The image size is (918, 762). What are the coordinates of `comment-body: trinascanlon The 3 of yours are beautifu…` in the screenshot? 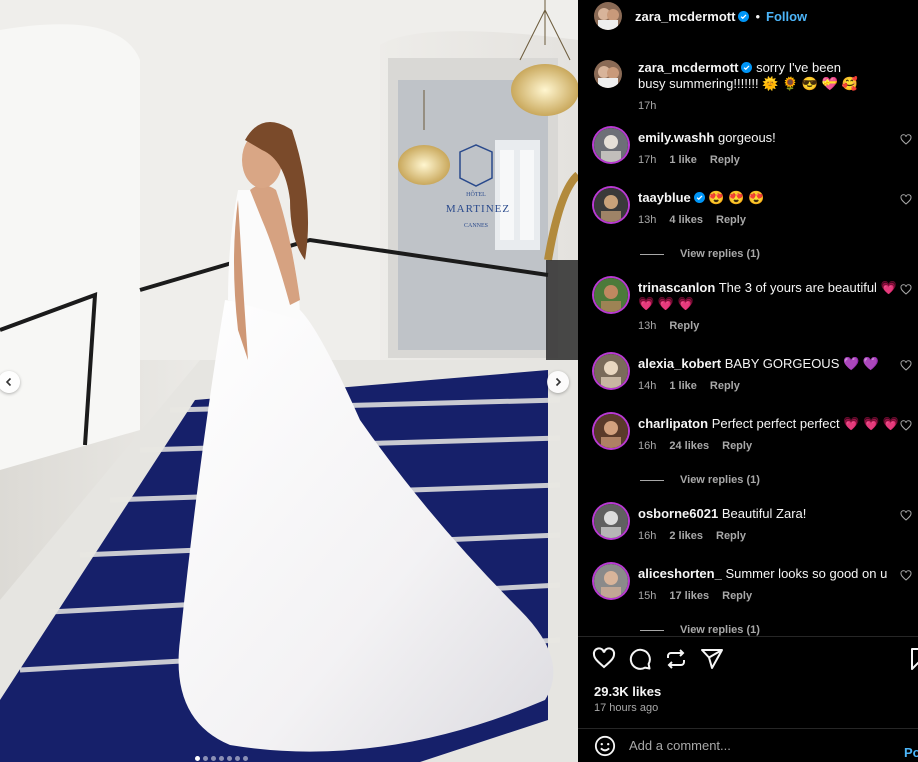 It's located at (773, 307).